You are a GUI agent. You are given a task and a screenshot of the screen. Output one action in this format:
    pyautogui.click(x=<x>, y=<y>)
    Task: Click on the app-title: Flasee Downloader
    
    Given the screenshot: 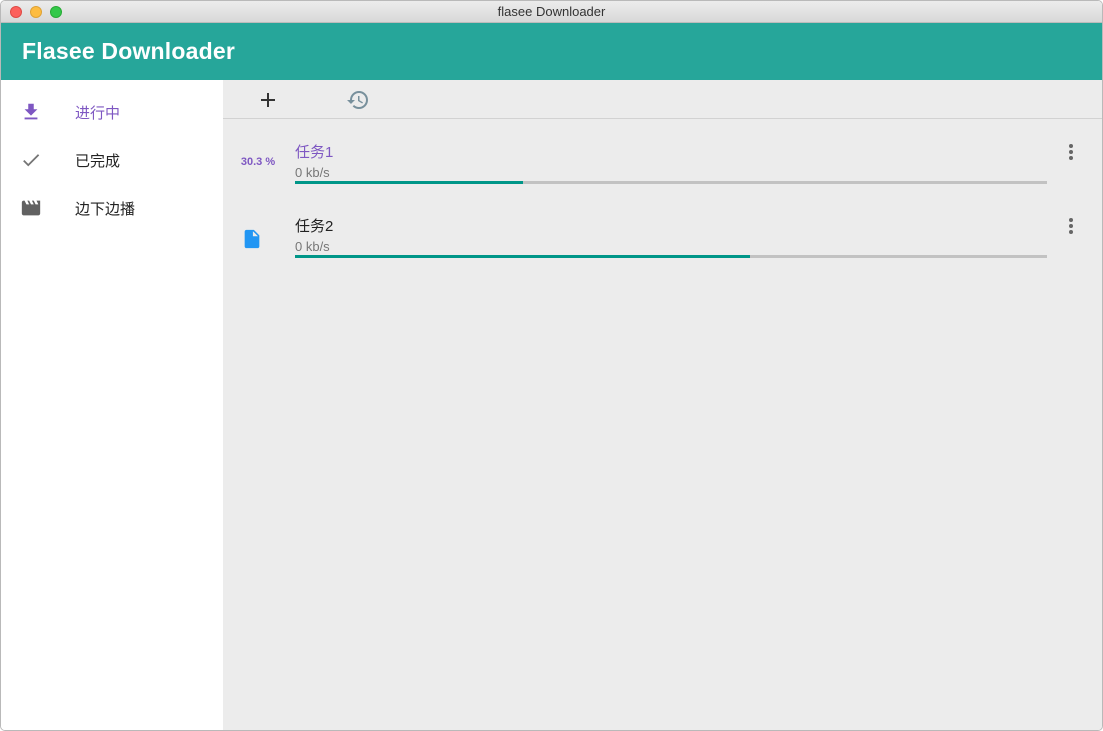 What is the action you would take?
    pyautogui.click(x=129, y=51)
    